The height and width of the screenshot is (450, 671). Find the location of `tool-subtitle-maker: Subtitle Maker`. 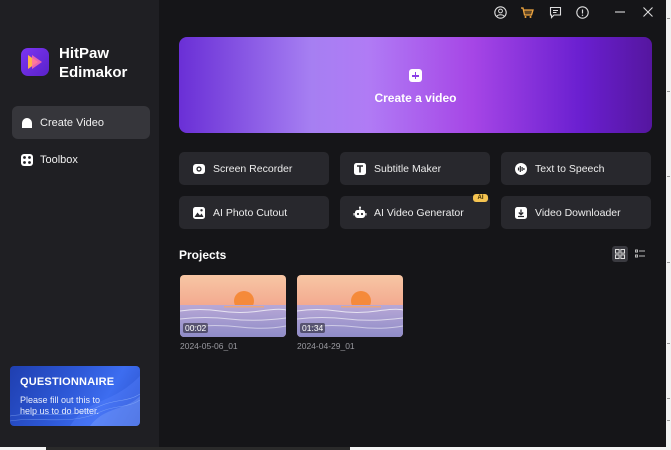

tool-subtitle-maker: Subtitle Maker is located at coordinates (415, 168).